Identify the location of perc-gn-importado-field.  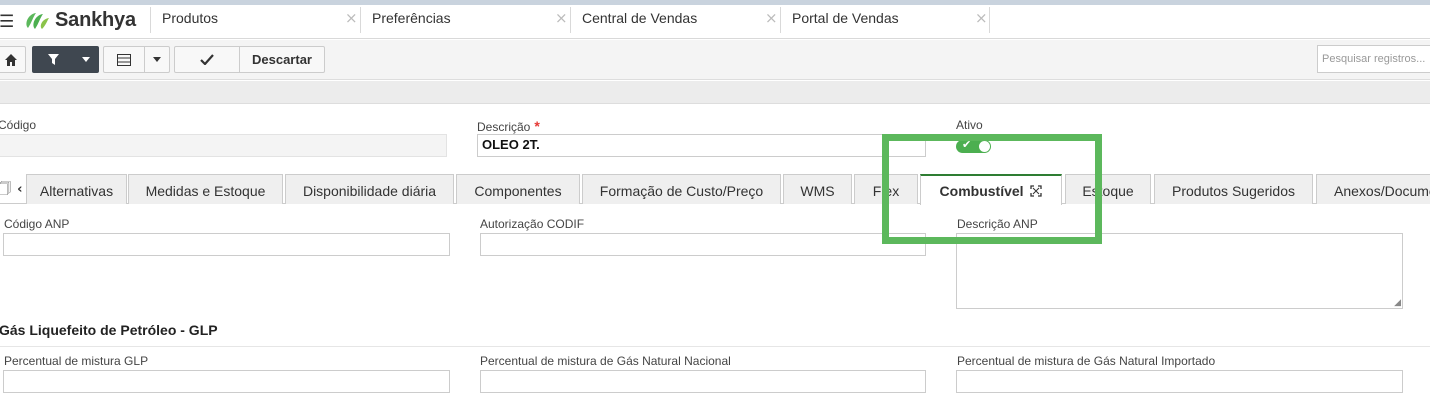
(1179, 381).